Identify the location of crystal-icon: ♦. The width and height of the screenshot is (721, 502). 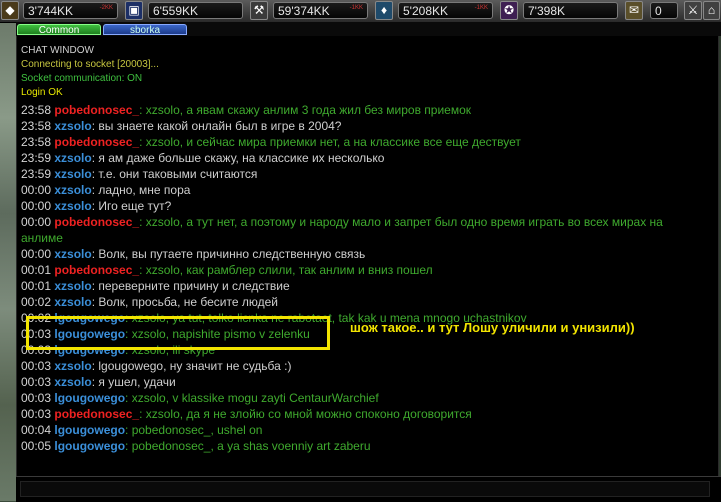
(384, 10).